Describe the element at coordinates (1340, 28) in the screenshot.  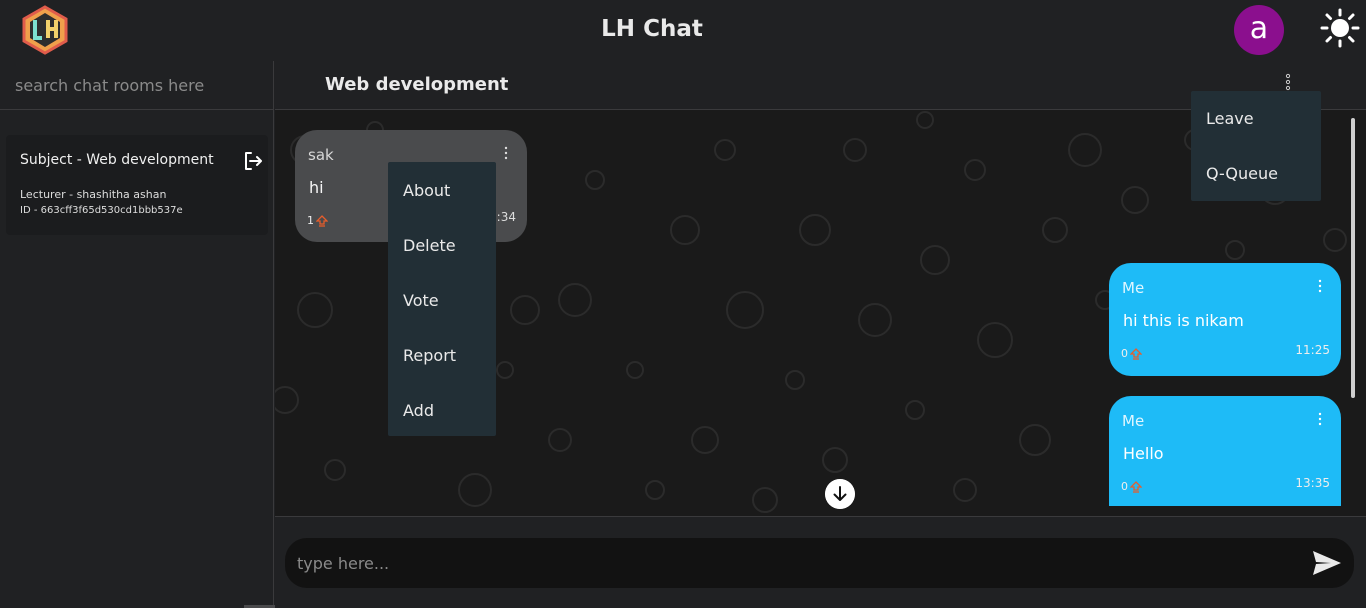
I see `sun-icon` at that location.